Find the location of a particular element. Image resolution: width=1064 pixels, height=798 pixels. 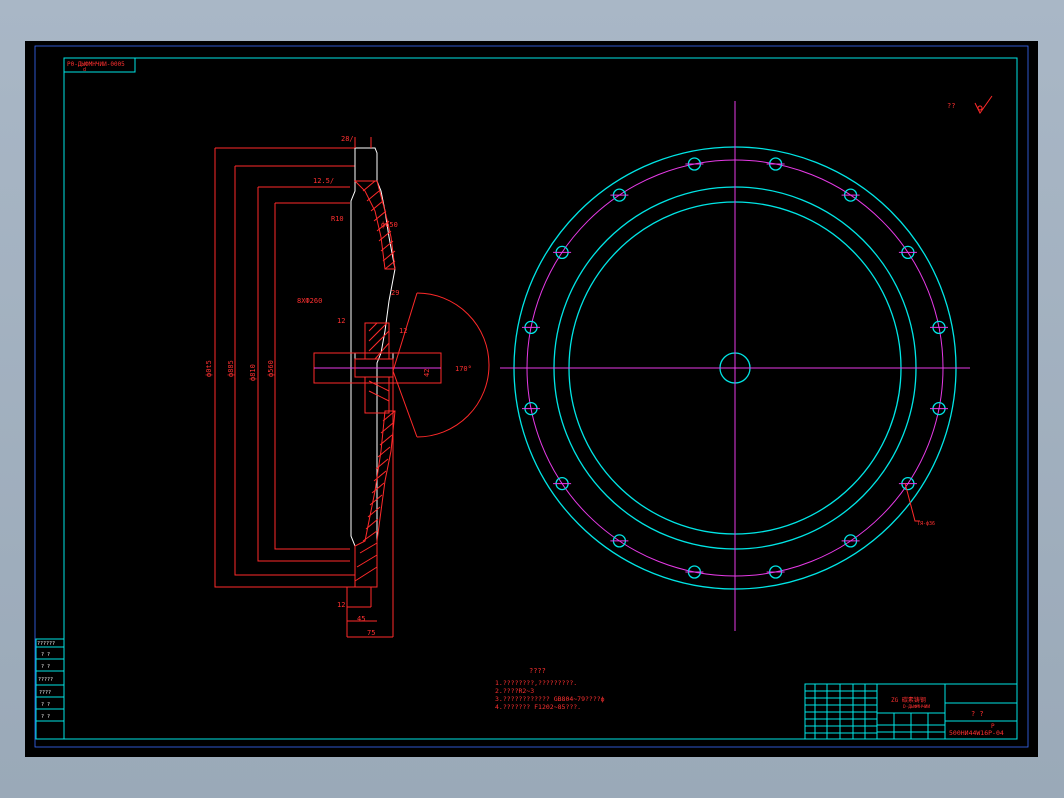

side-cell-6: ? ? is located at coordinates (45, 717).